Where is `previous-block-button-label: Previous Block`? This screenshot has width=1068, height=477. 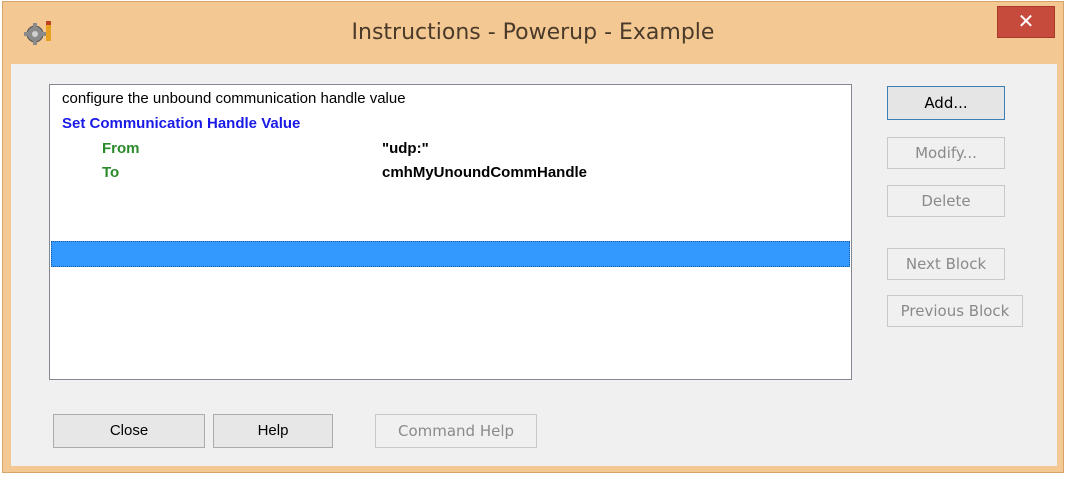
previous-block-button-label: Previous Block is located at coordinates (955, 311).